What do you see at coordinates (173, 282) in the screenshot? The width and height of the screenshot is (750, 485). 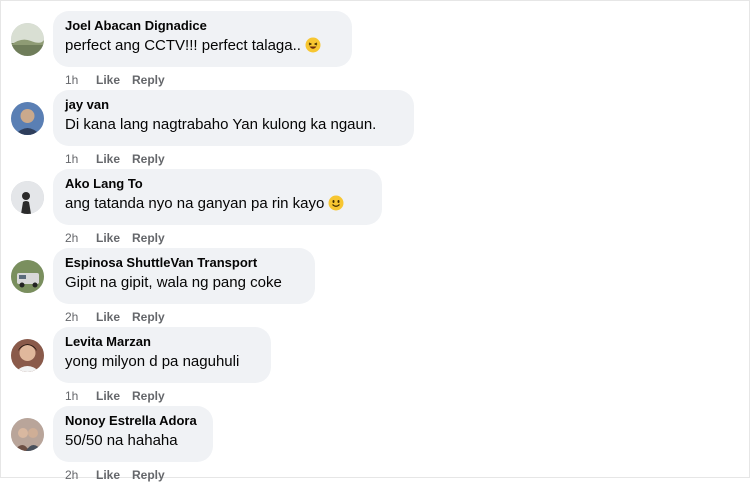 I see `comment-text: Gipit na gipit, wala ng pang coke` at bounding box center [173, 282].